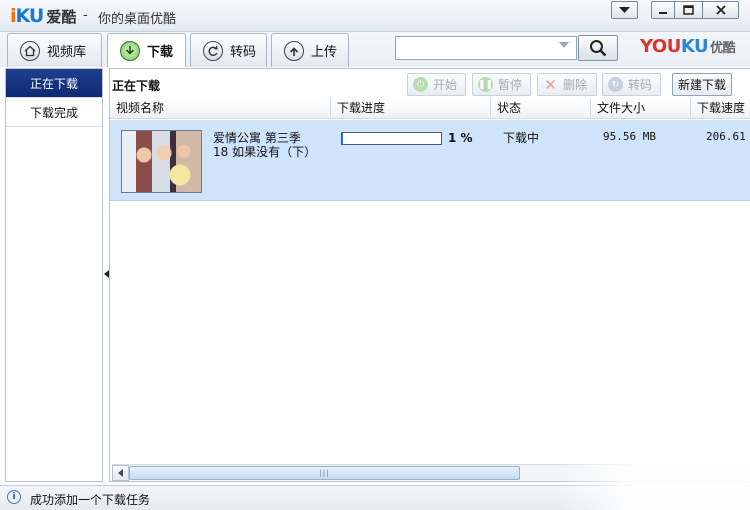 The width and height of the screenshot is (750, 510). I want to click on transcode-label: 转码, so click(640, 85).